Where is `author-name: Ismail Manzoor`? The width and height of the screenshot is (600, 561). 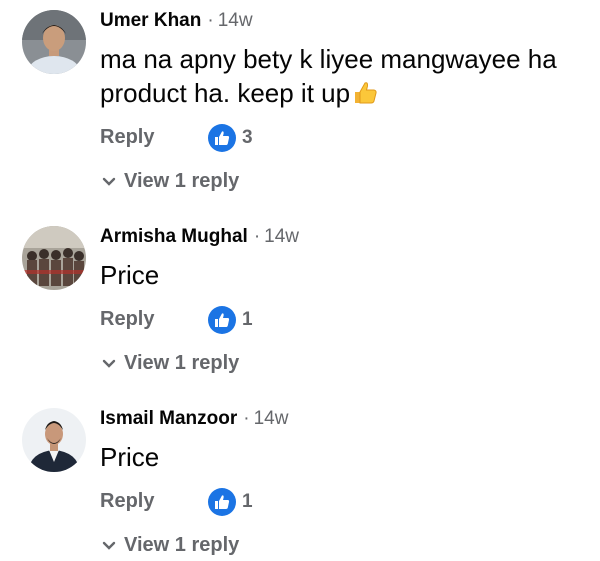 author-name: Ismail Manzoor is located at coordinates (168, 418).